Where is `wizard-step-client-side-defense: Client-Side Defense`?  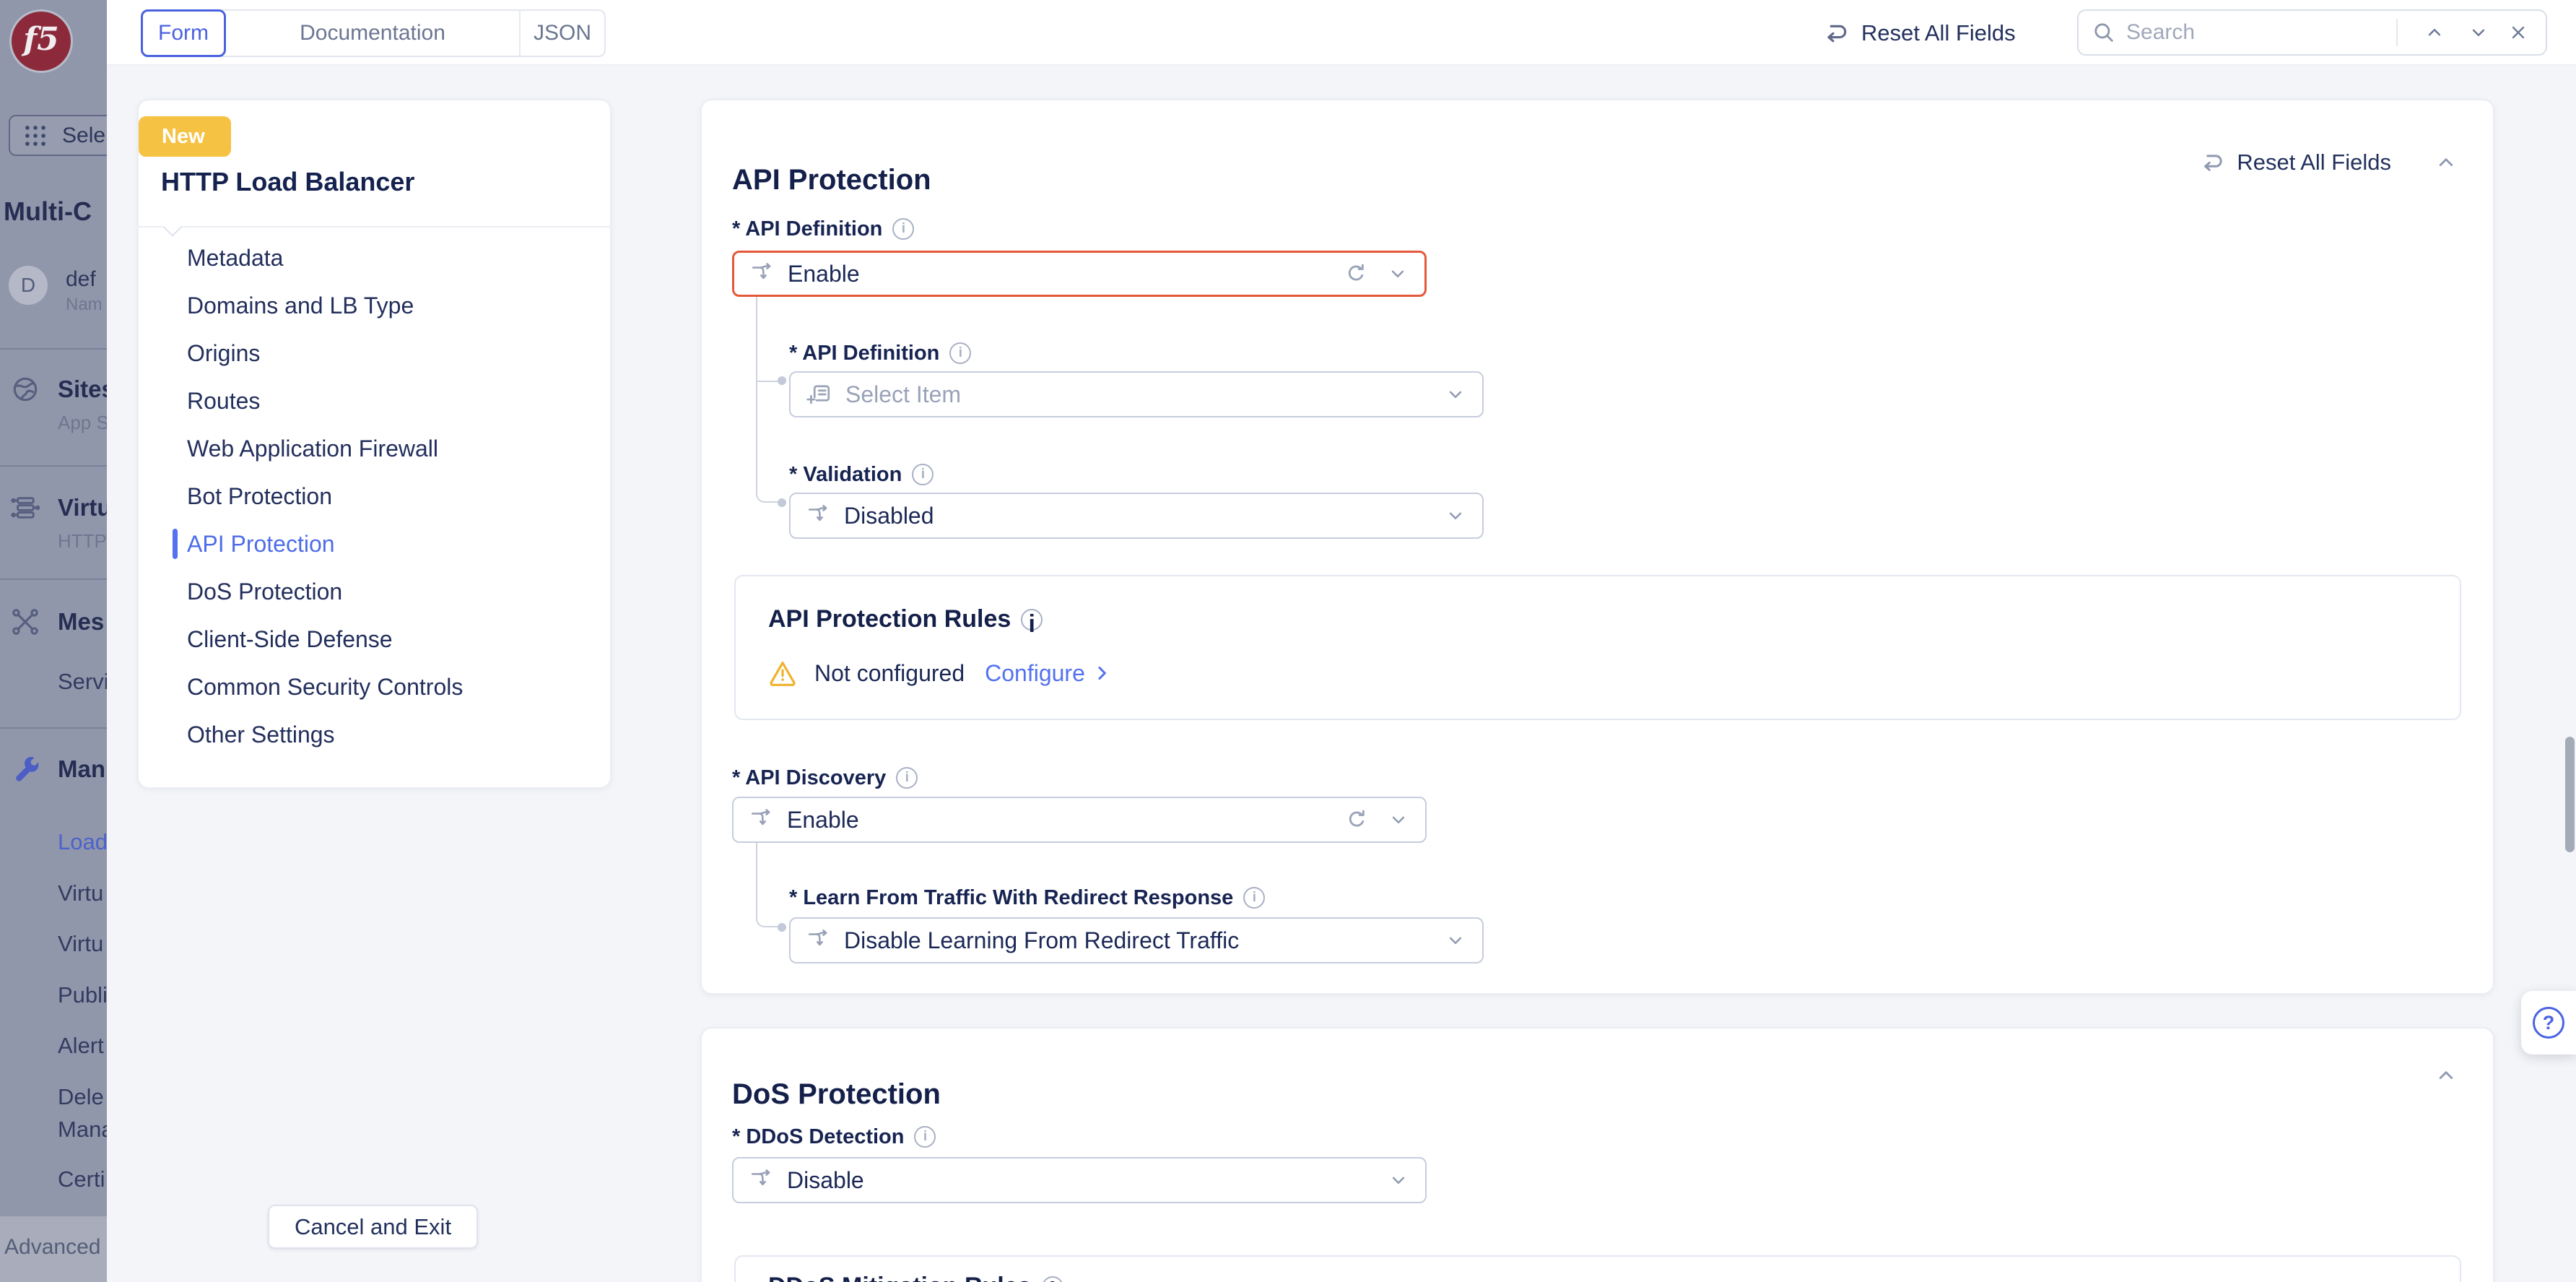
wizard-step-client-side-defense: Client-Side Defense is located at coordinates (374, 639).